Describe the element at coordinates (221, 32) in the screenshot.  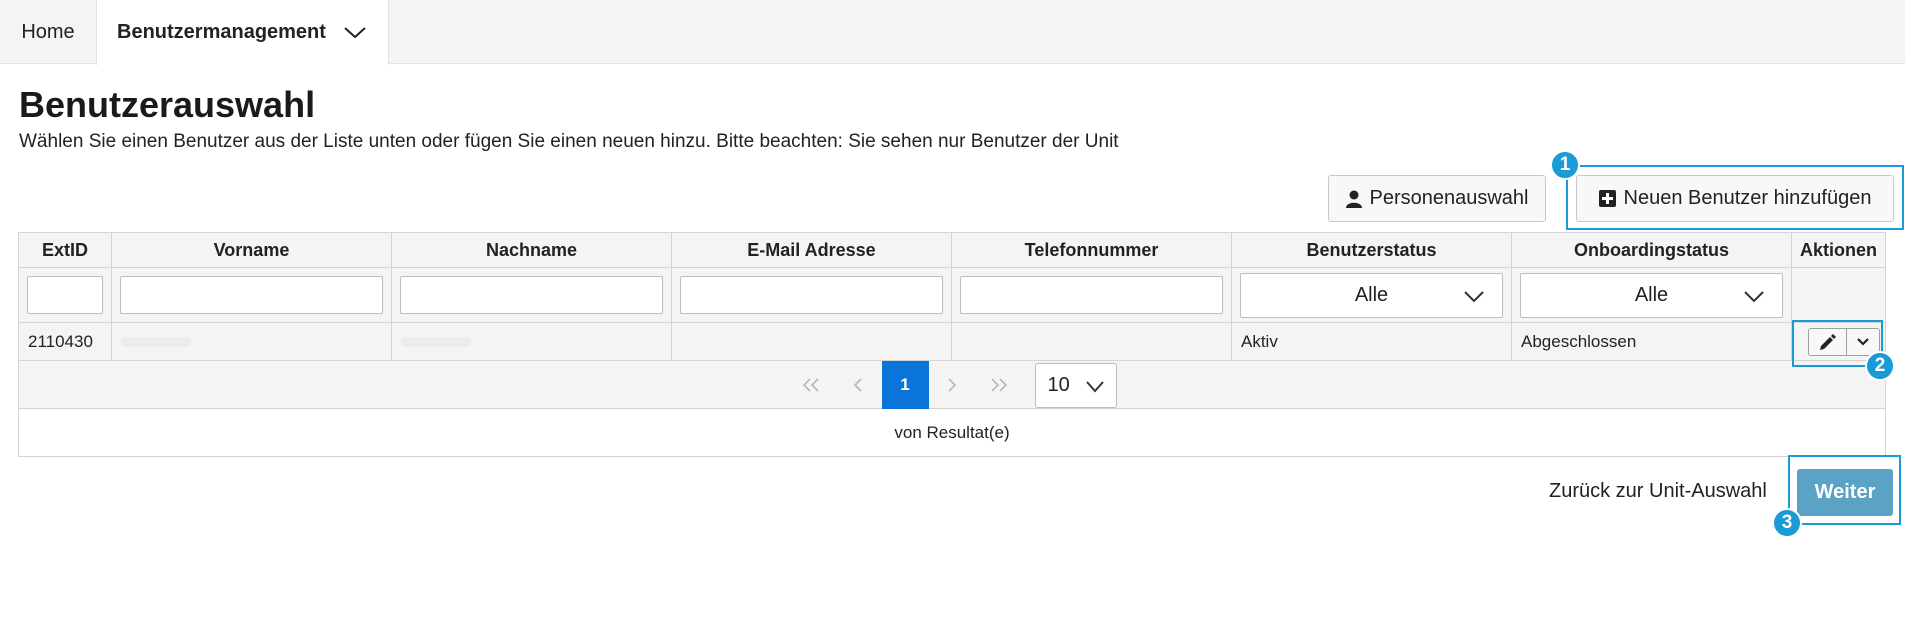
I see `nav-user-management-label: Benutzermanagement` at that location.